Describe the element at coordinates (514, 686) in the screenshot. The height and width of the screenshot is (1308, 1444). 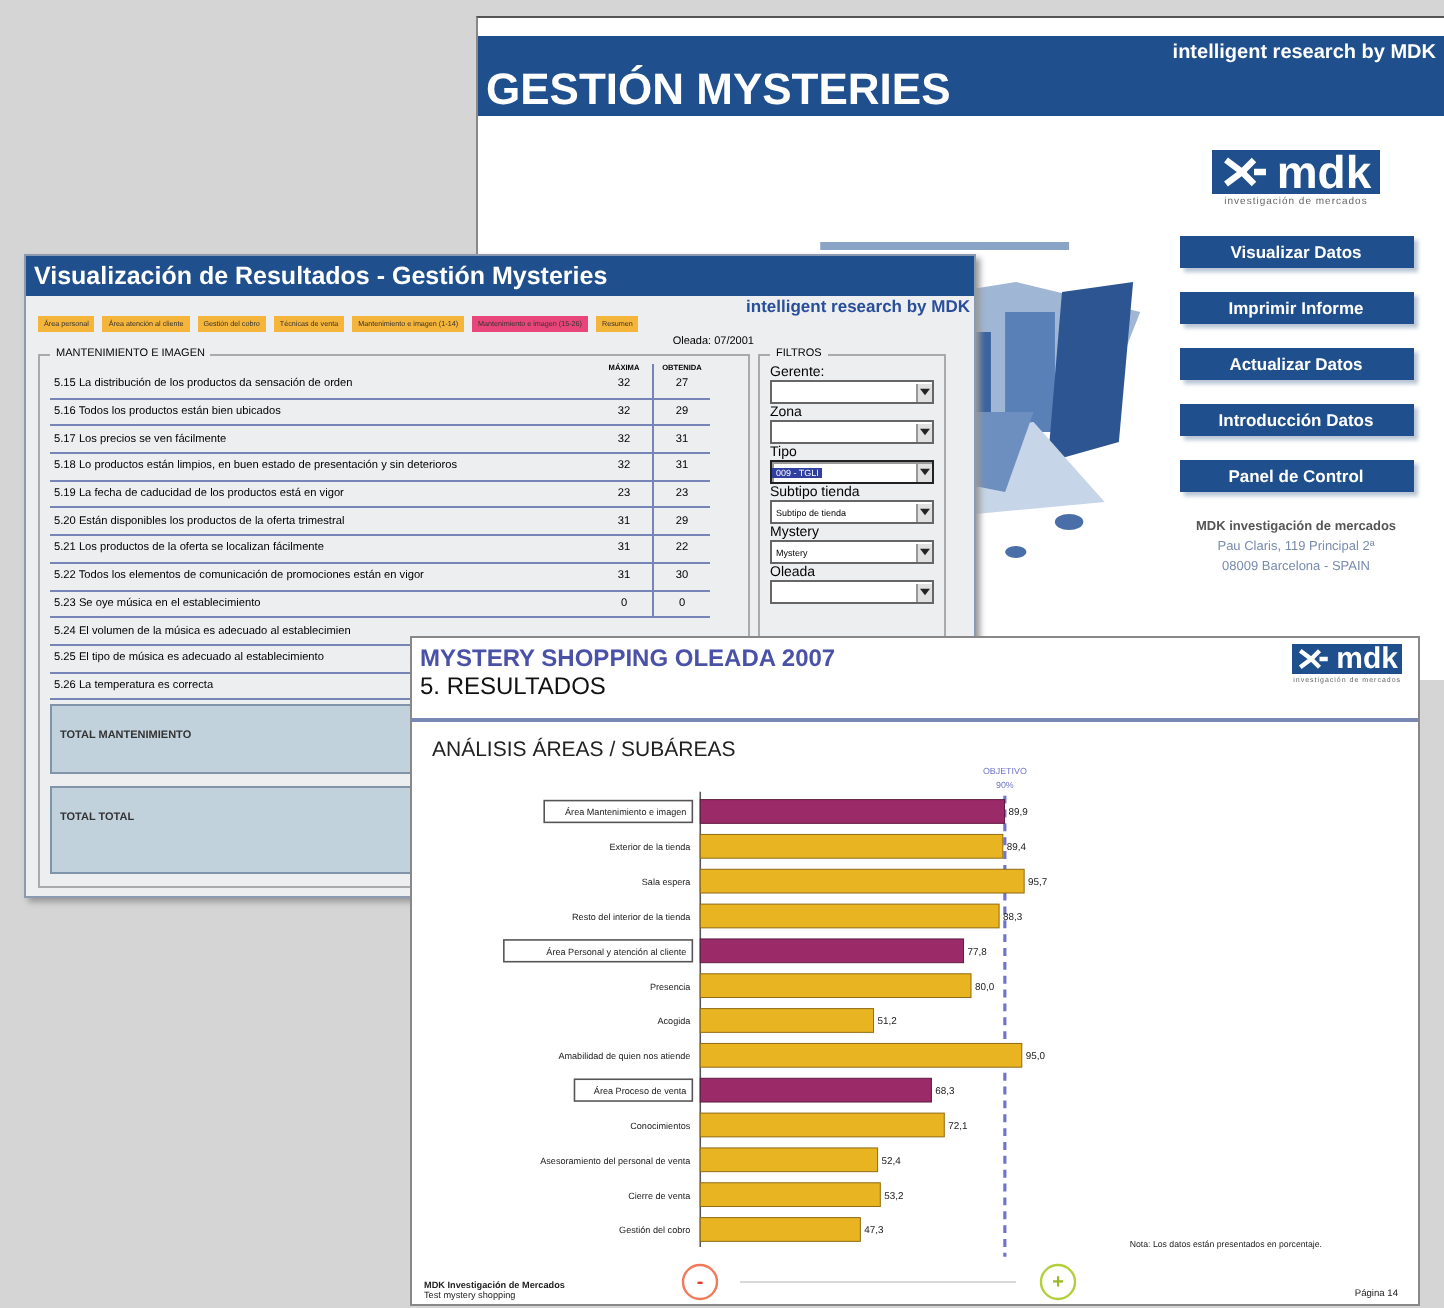
I see `report-subtitle: 5. RESULTADOS` at that location.